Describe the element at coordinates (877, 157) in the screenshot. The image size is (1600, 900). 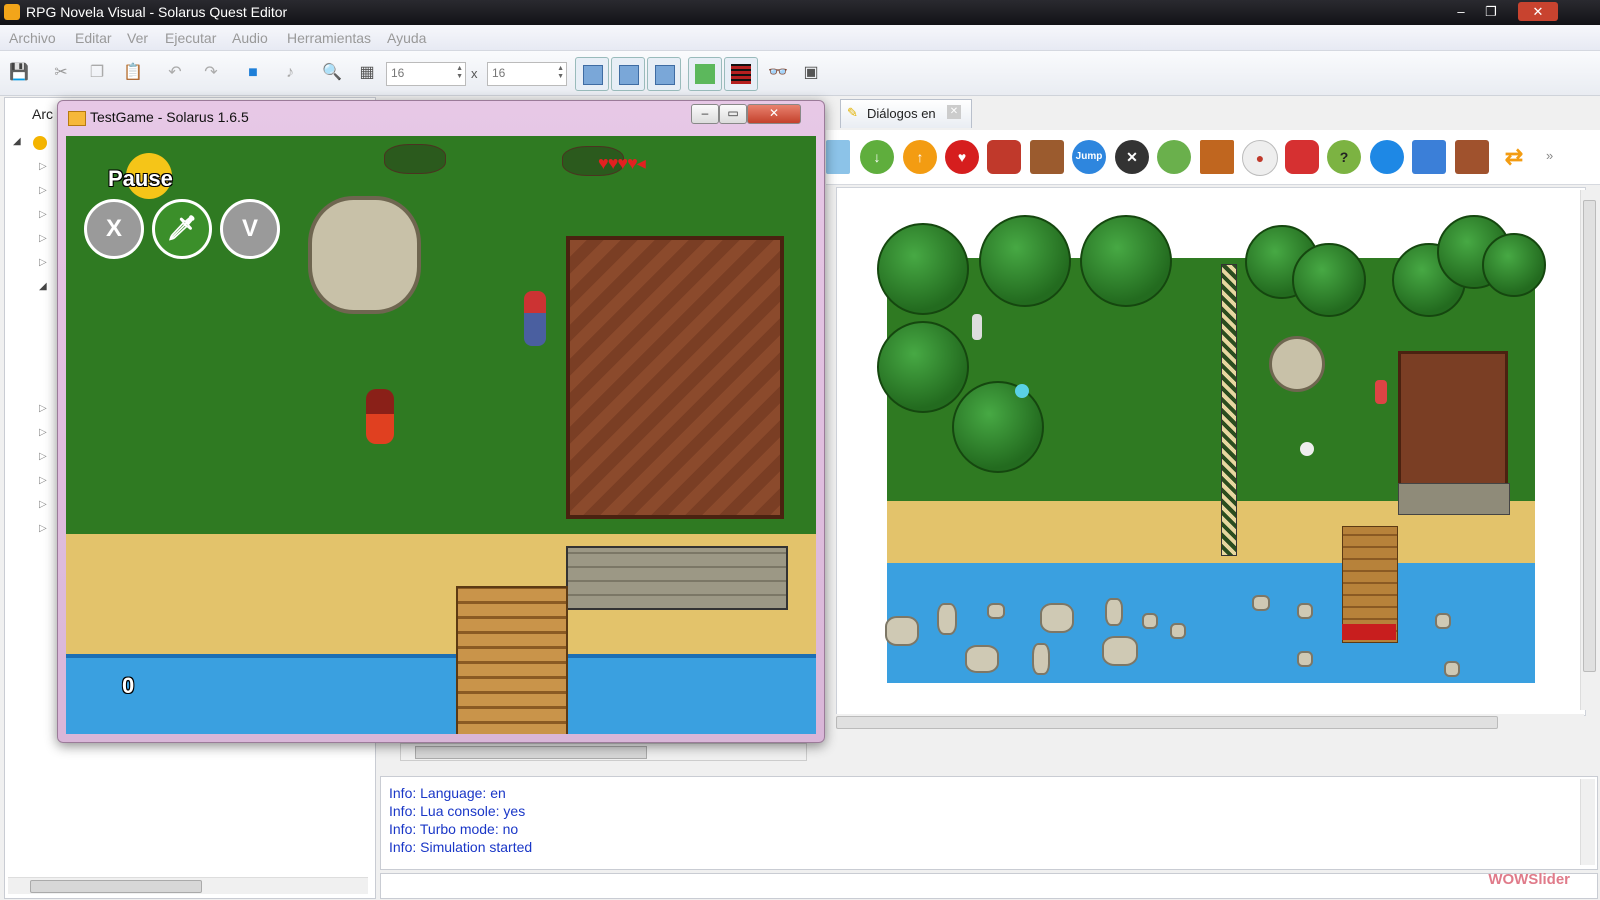
I see `destination-icon: ↓` at that location.